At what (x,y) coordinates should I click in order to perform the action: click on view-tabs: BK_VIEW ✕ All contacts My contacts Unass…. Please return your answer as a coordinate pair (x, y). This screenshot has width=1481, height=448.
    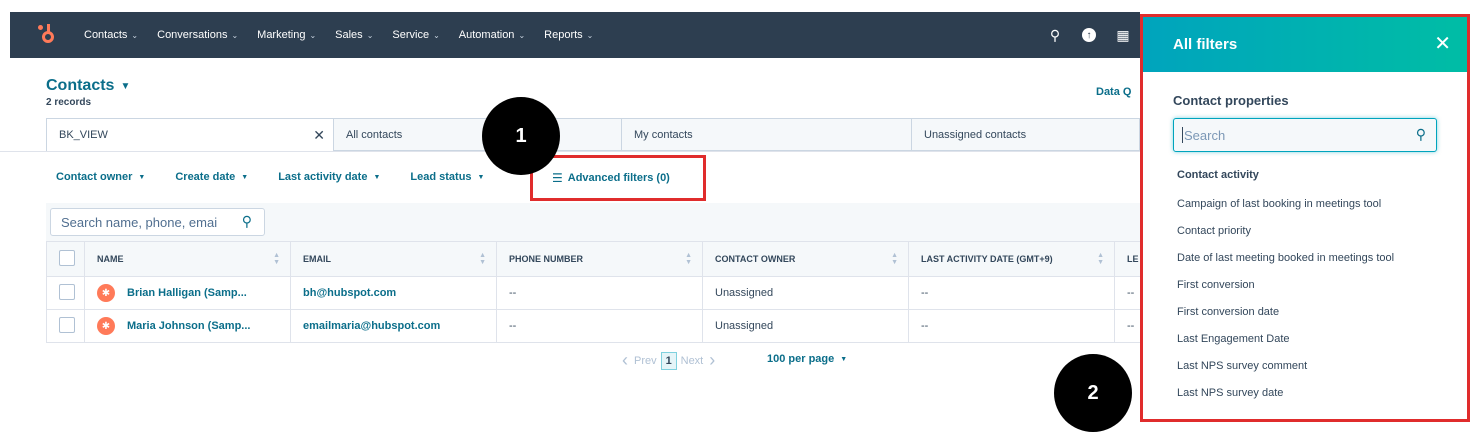
    Looking at the image, I should click on (593, 134).